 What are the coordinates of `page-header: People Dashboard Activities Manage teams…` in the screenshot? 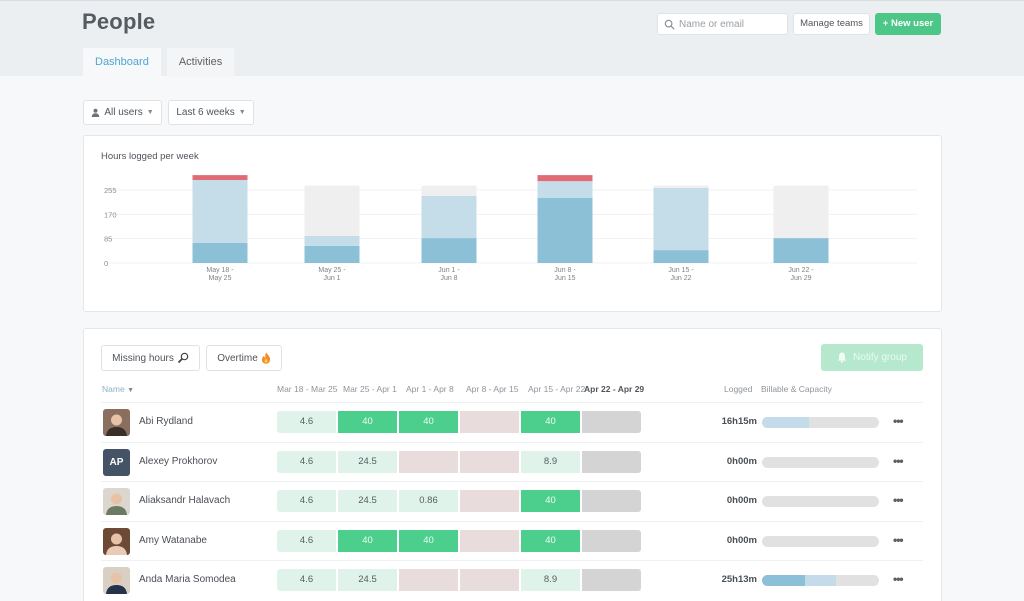 It's located at (512, 38).